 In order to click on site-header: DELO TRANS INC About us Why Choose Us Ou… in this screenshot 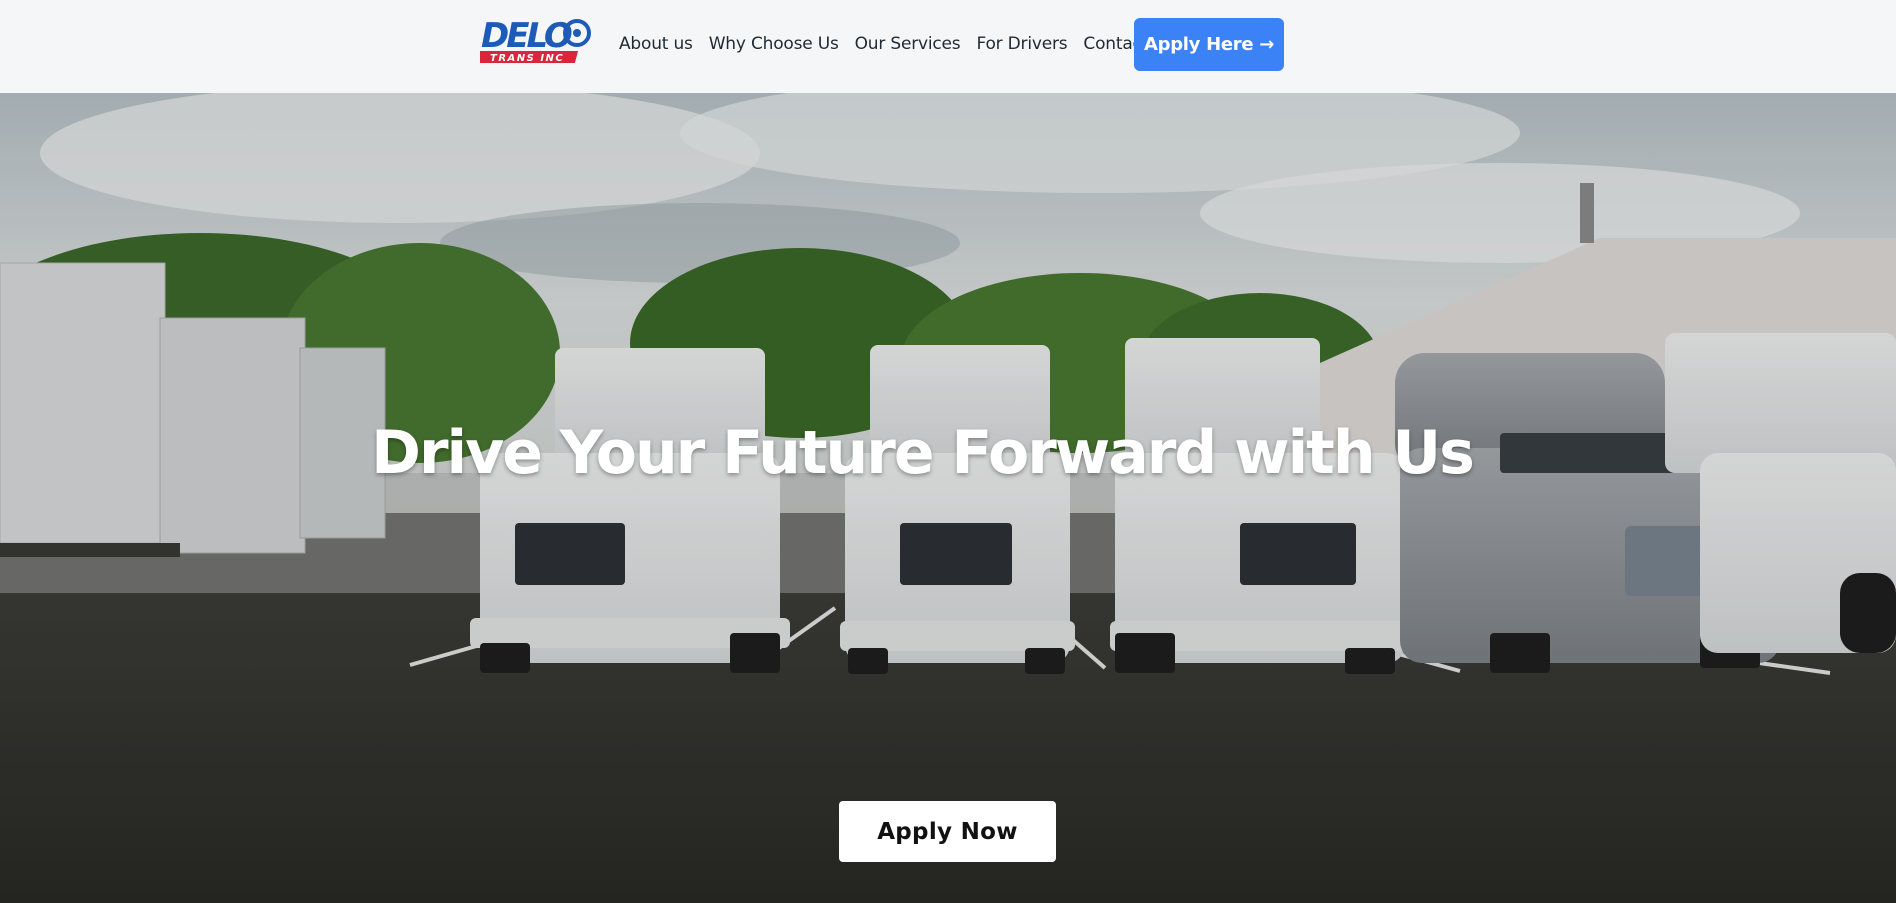, I will do `click(948, 46)`.